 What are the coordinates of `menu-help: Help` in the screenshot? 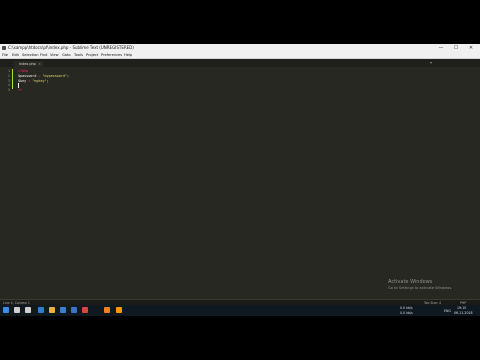 It's located at (128, 55).